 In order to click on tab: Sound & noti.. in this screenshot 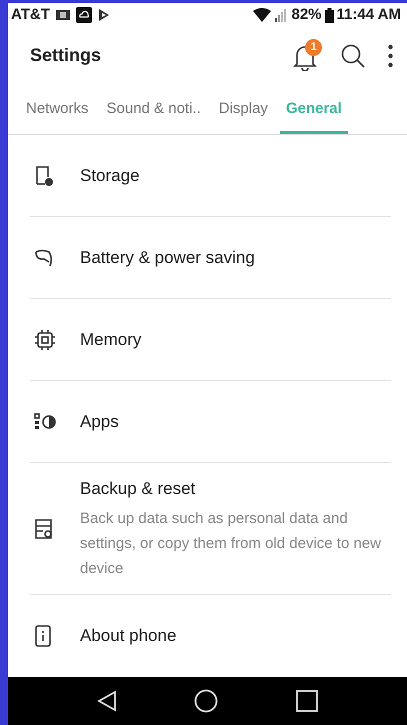, I will do `click(153, 109)`.